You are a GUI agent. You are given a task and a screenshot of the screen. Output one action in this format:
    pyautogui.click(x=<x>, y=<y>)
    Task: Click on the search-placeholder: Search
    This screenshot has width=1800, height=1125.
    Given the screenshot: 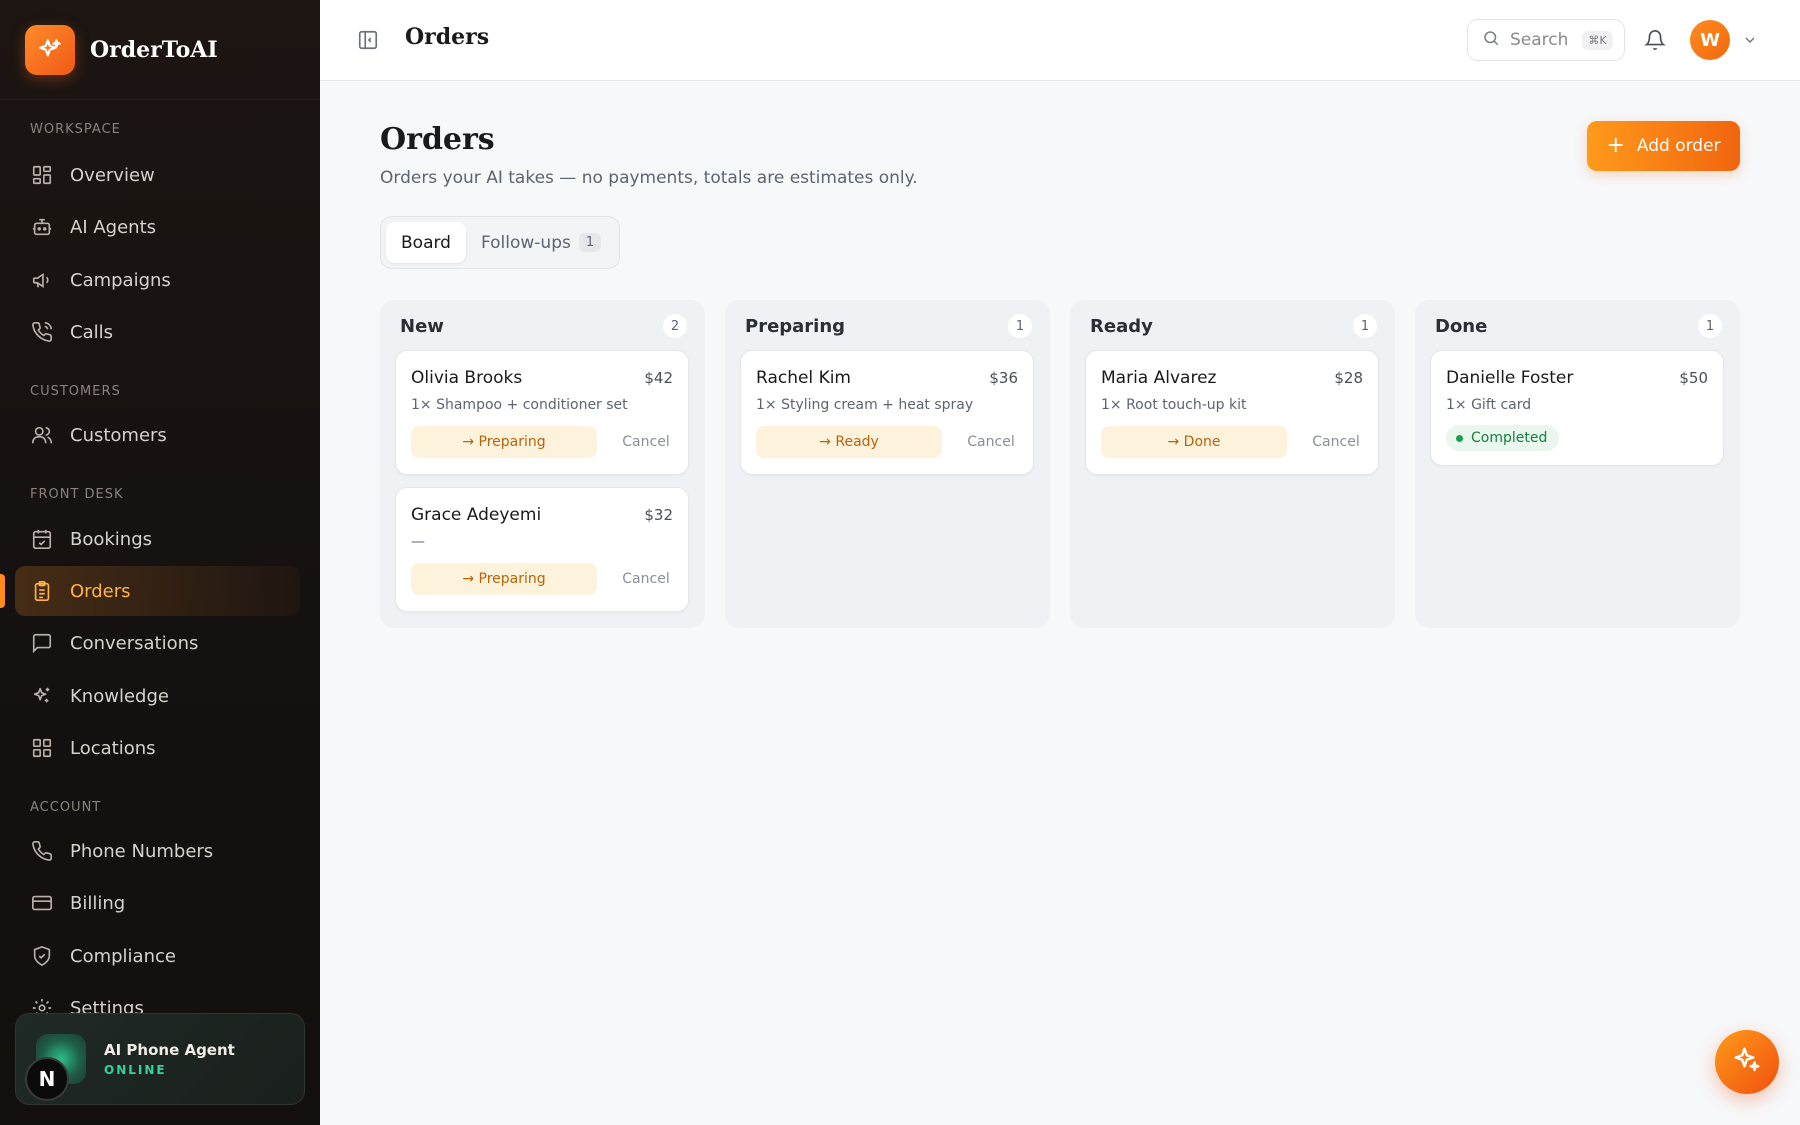 What is the action you would take?
    pyautogui.click(x=1539, y=40)
    